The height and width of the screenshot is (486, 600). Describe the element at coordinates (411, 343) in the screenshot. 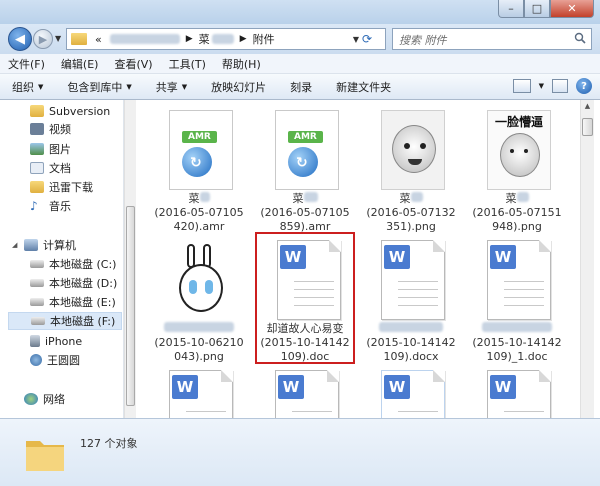

I see `file-name: (2015-10-14142 109).docx` at that location.